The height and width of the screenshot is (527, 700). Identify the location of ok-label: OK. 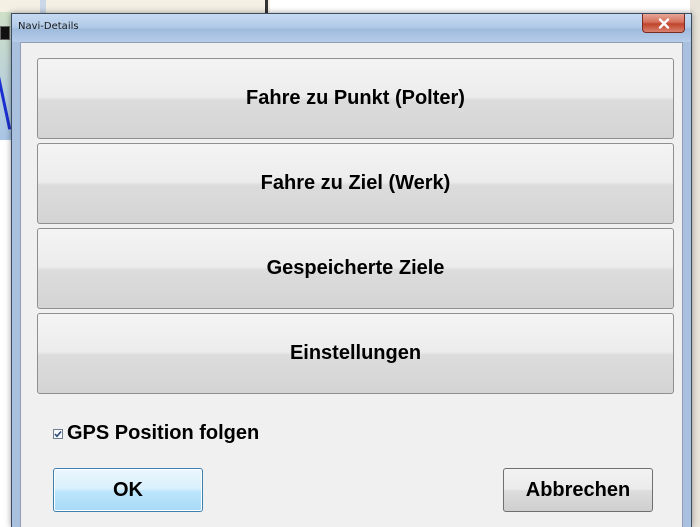
(128, 489).